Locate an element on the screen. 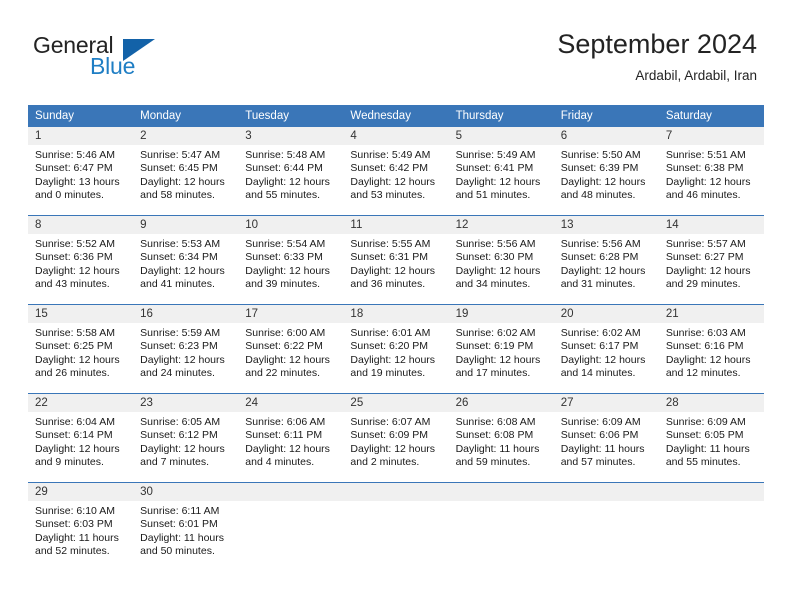 This screenshot has height=612, width=792. location-subtitle: Ardabil, Ardabil, Iran is located at coordinates (696, 75).